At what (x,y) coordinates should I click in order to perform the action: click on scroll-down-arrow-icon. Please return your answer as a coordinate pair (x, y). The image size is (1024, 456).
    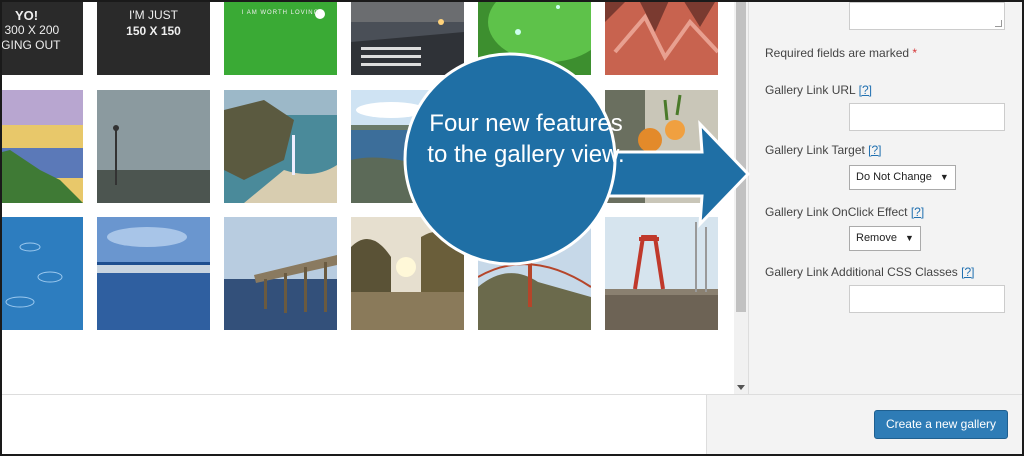
    Looking at the image, I should click on (741, 387).